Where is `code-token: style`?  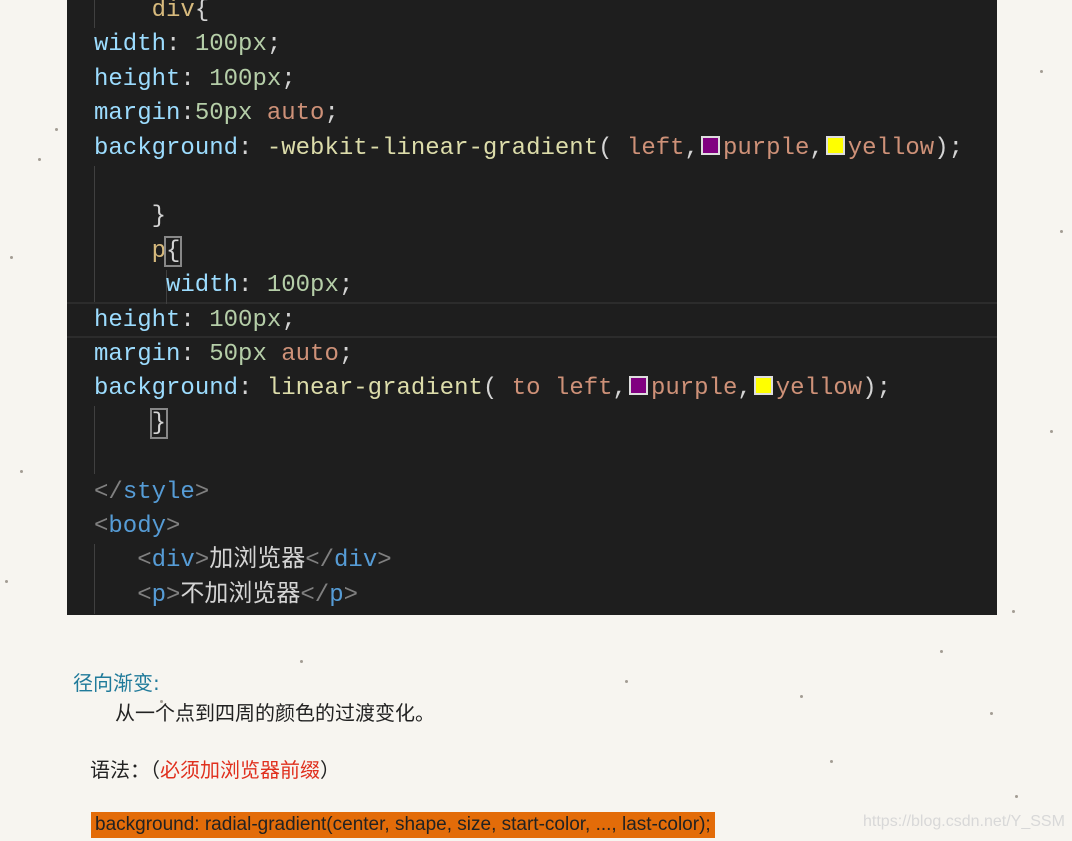 code-token: style is located at coordinates (158, 492).